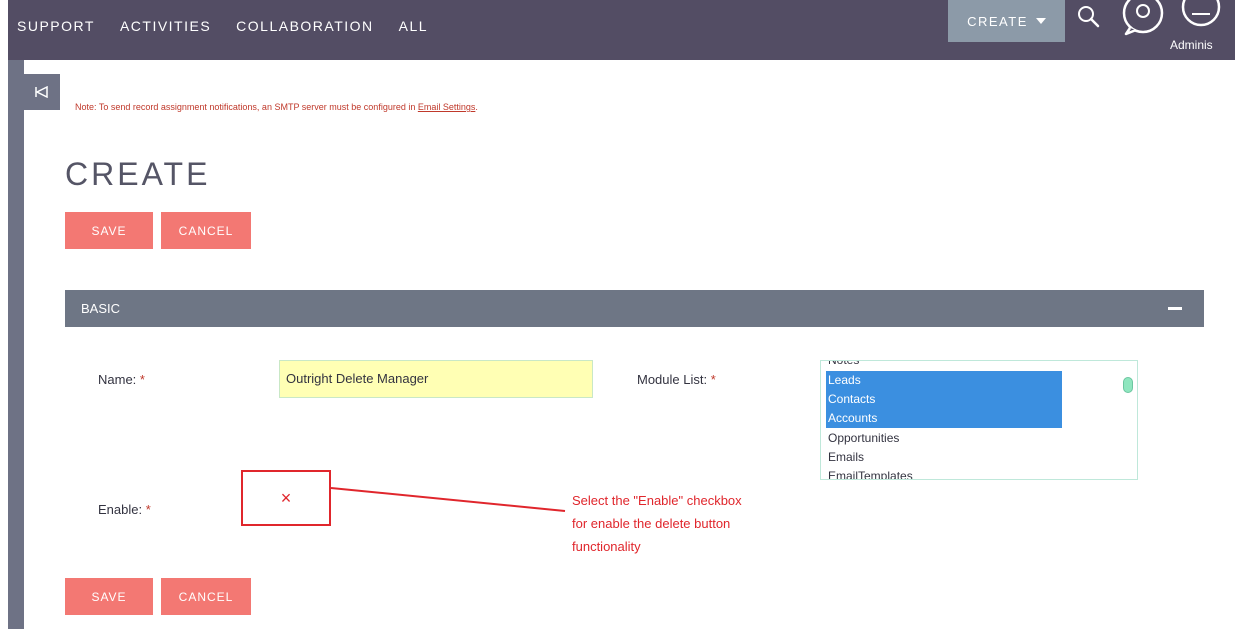  What do you see at coordinates (109, 596) in the screenshot?
I see `save-button-bottom: SAVE` at bounding box center [109, 596].